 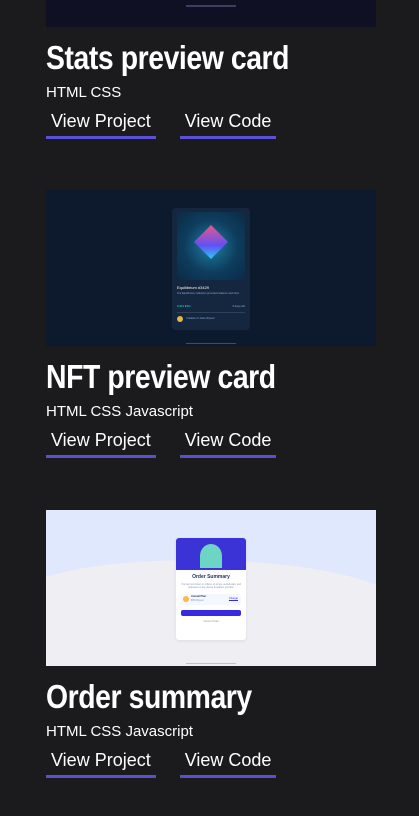 I want to click on nft-days-left: 3 days left, so click(x=238, y=306).